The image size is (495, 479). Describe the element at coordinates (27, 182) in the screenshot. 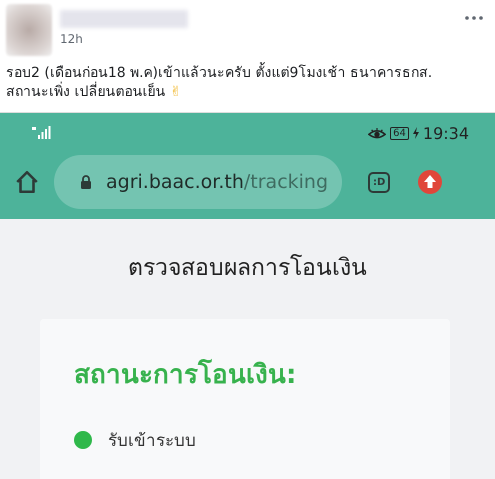

I see `home-icon` at that location.